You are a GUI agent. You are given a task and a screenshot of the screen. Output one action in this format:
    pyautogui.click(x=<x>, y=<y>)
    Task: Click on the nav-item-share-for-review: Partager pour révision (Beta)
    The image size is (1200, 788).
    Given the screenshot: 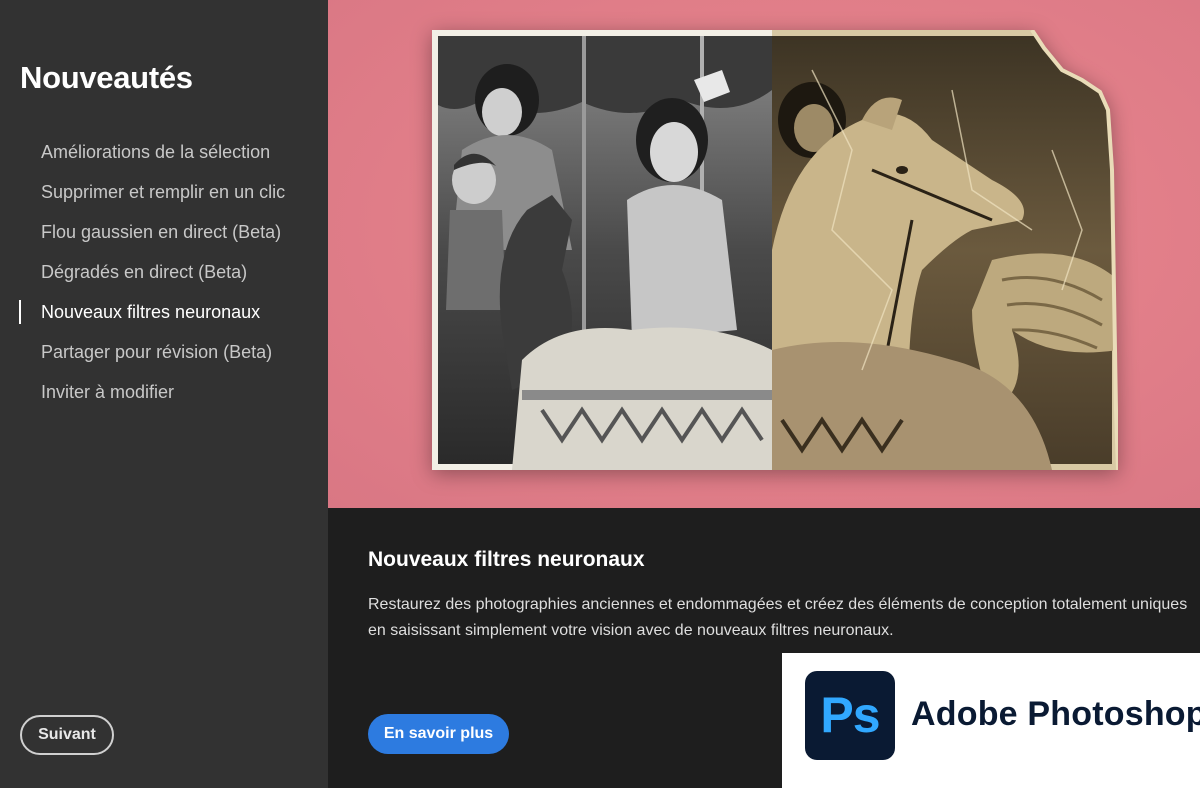 What is the action you would take?
    pyautogui.click(x=164, y=352)
    